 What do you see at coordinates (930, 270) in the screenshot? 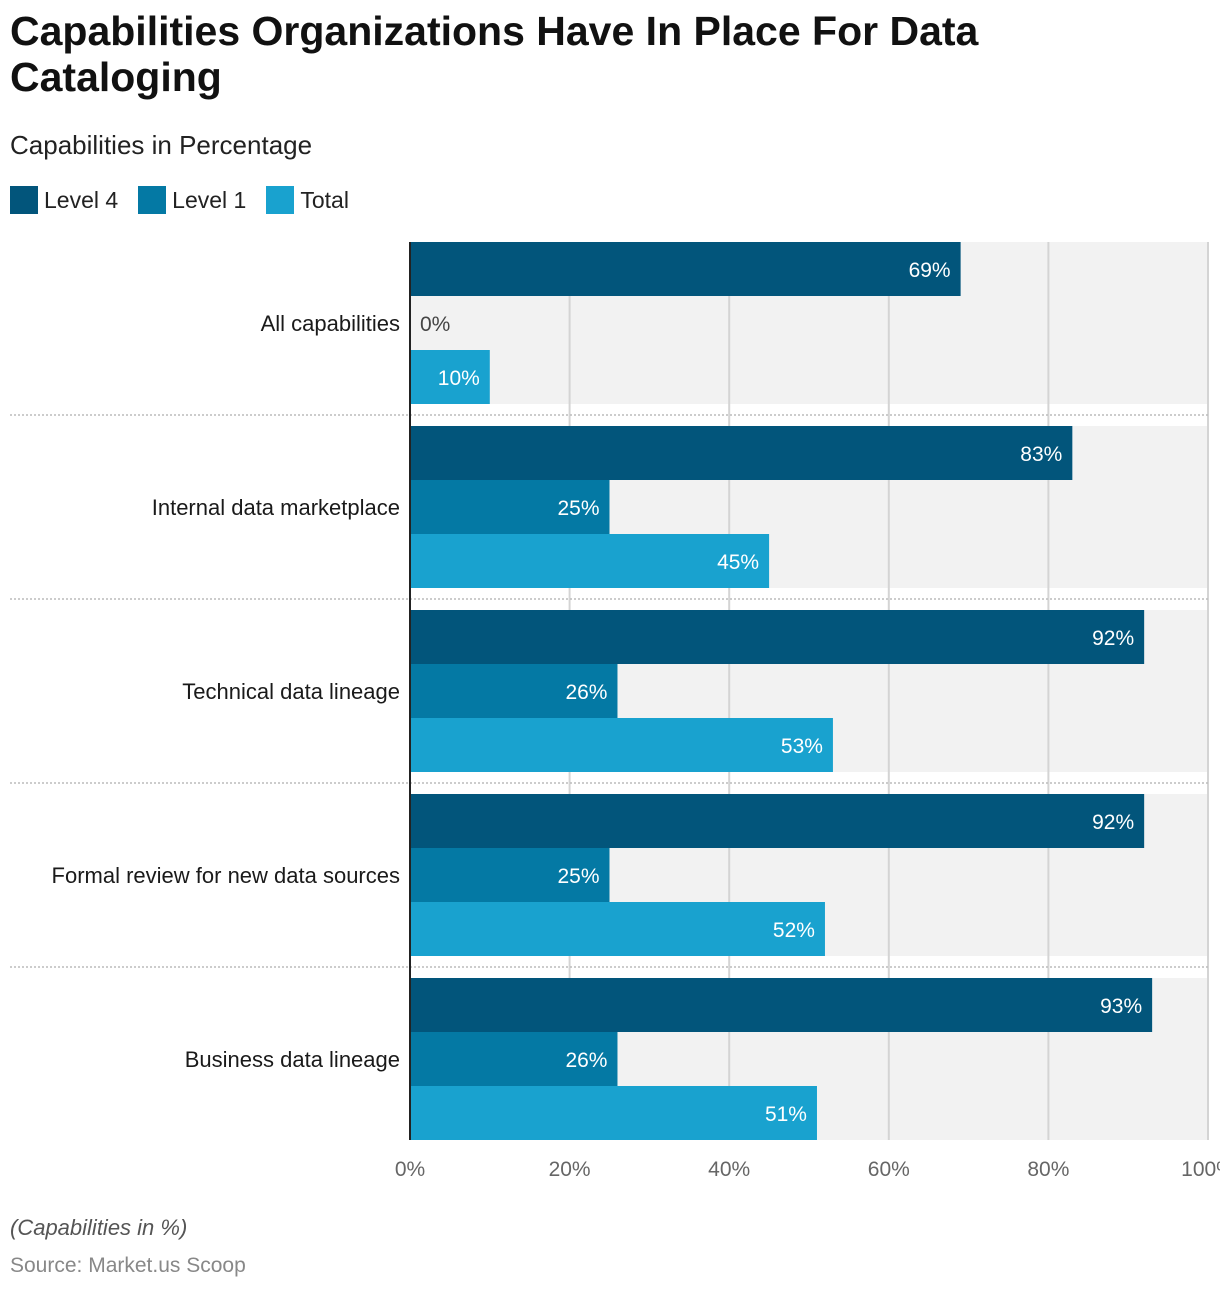
I see `data-label: 69%` at bounding box center [930, 270].